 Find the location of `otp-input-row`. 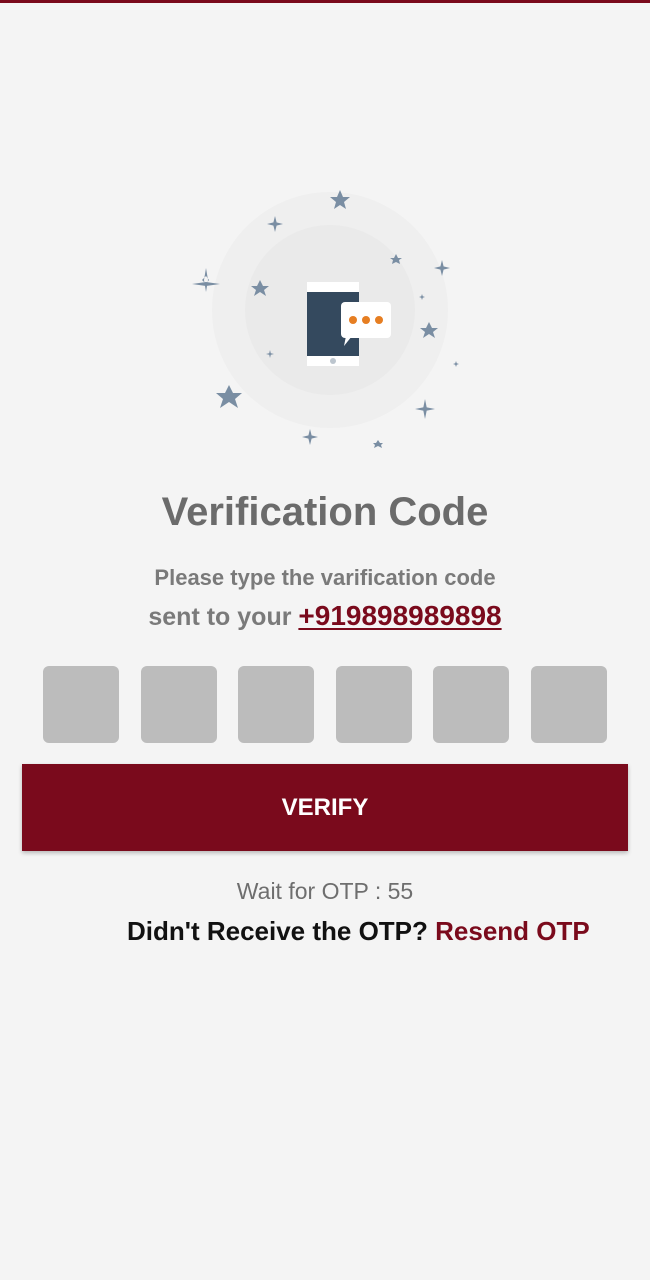

otp-input-row is located at coordinates (325, 704).